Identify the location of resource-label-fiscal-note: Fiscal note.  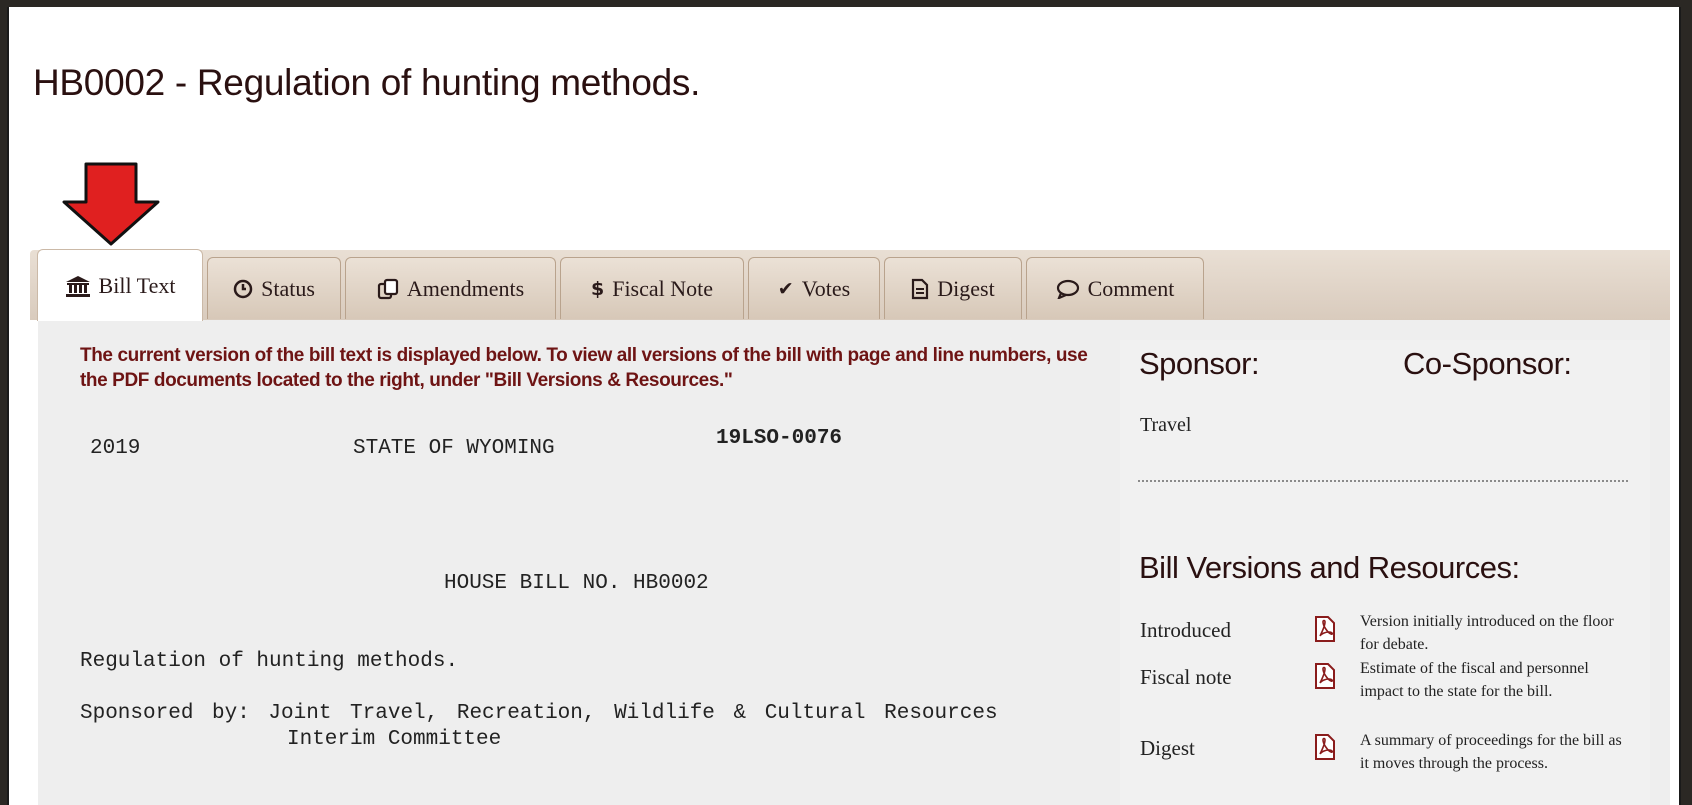
(1186, 677).